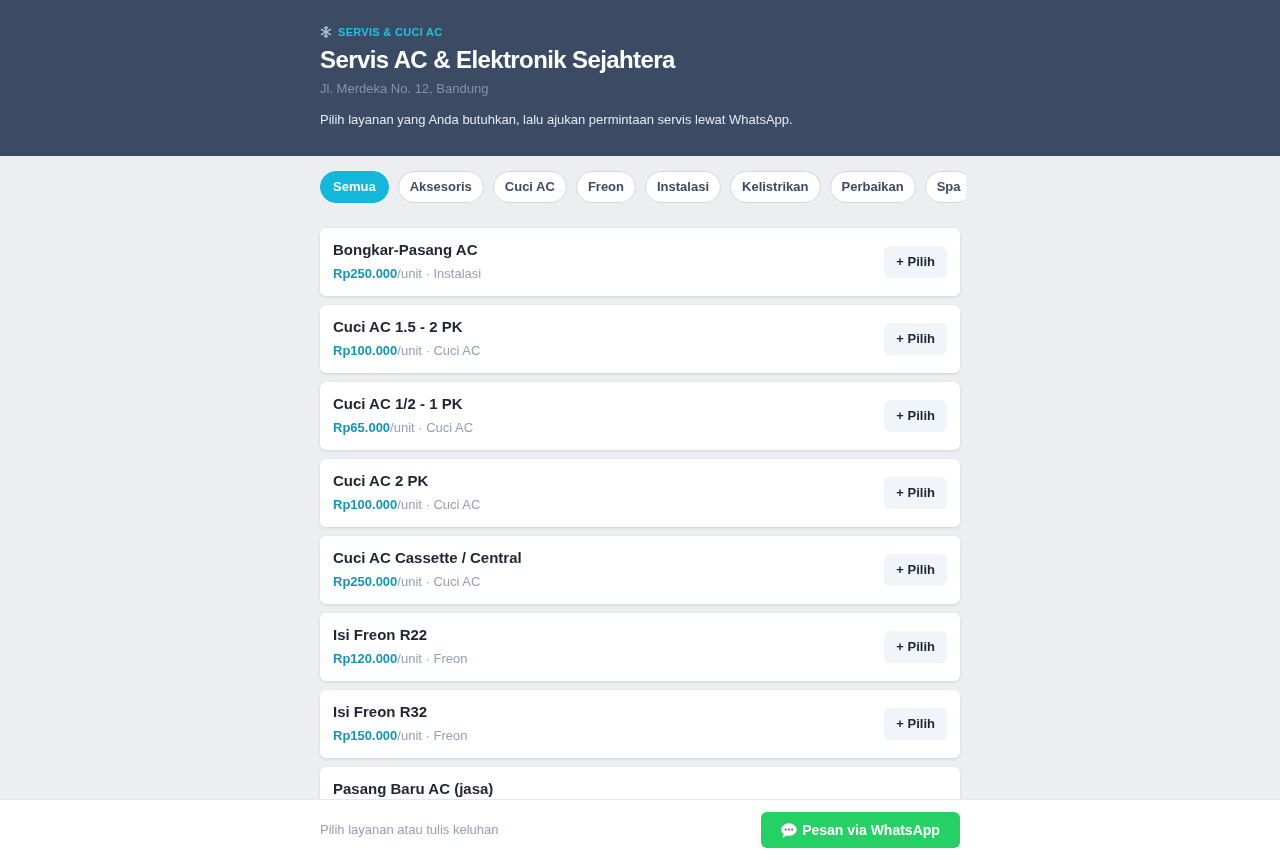 This screenshot has width=1280, height=860. Describe the element at coordinates (405, 89) in the screenshot. I see `address-text: Jl. Merdeka No. 12, Bandung` at that location.